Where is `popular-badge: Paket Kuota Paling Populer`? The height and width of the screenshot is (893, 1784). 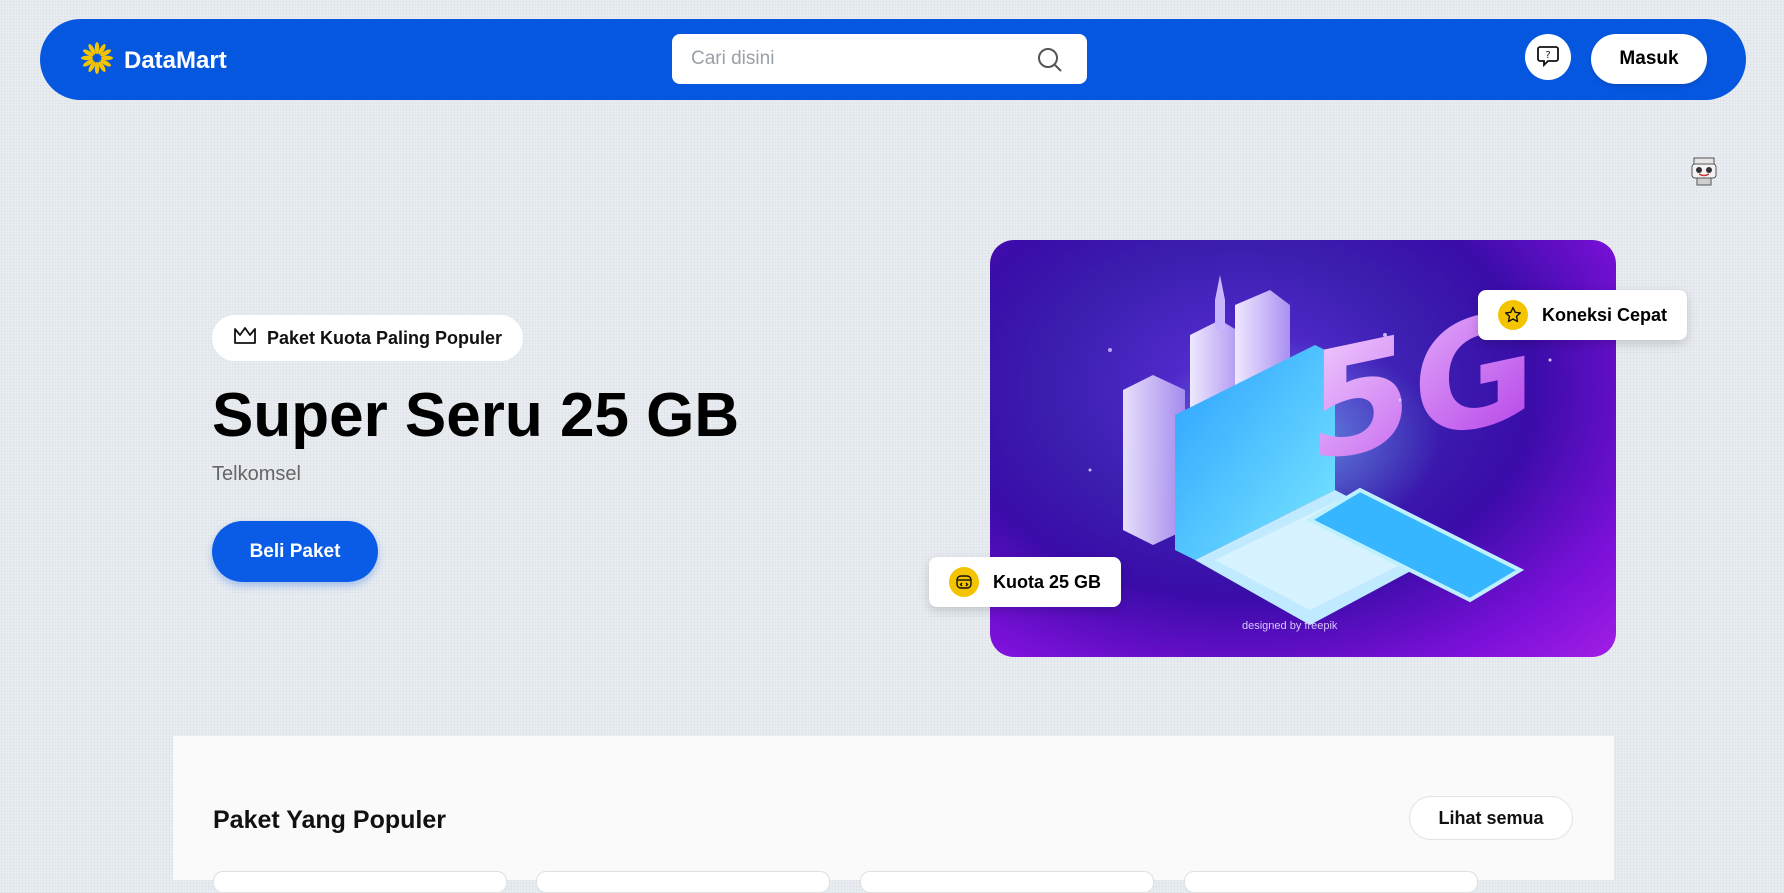 popular-badge: Paket Kuota Paling Populer is located at coordinates (368, 338).